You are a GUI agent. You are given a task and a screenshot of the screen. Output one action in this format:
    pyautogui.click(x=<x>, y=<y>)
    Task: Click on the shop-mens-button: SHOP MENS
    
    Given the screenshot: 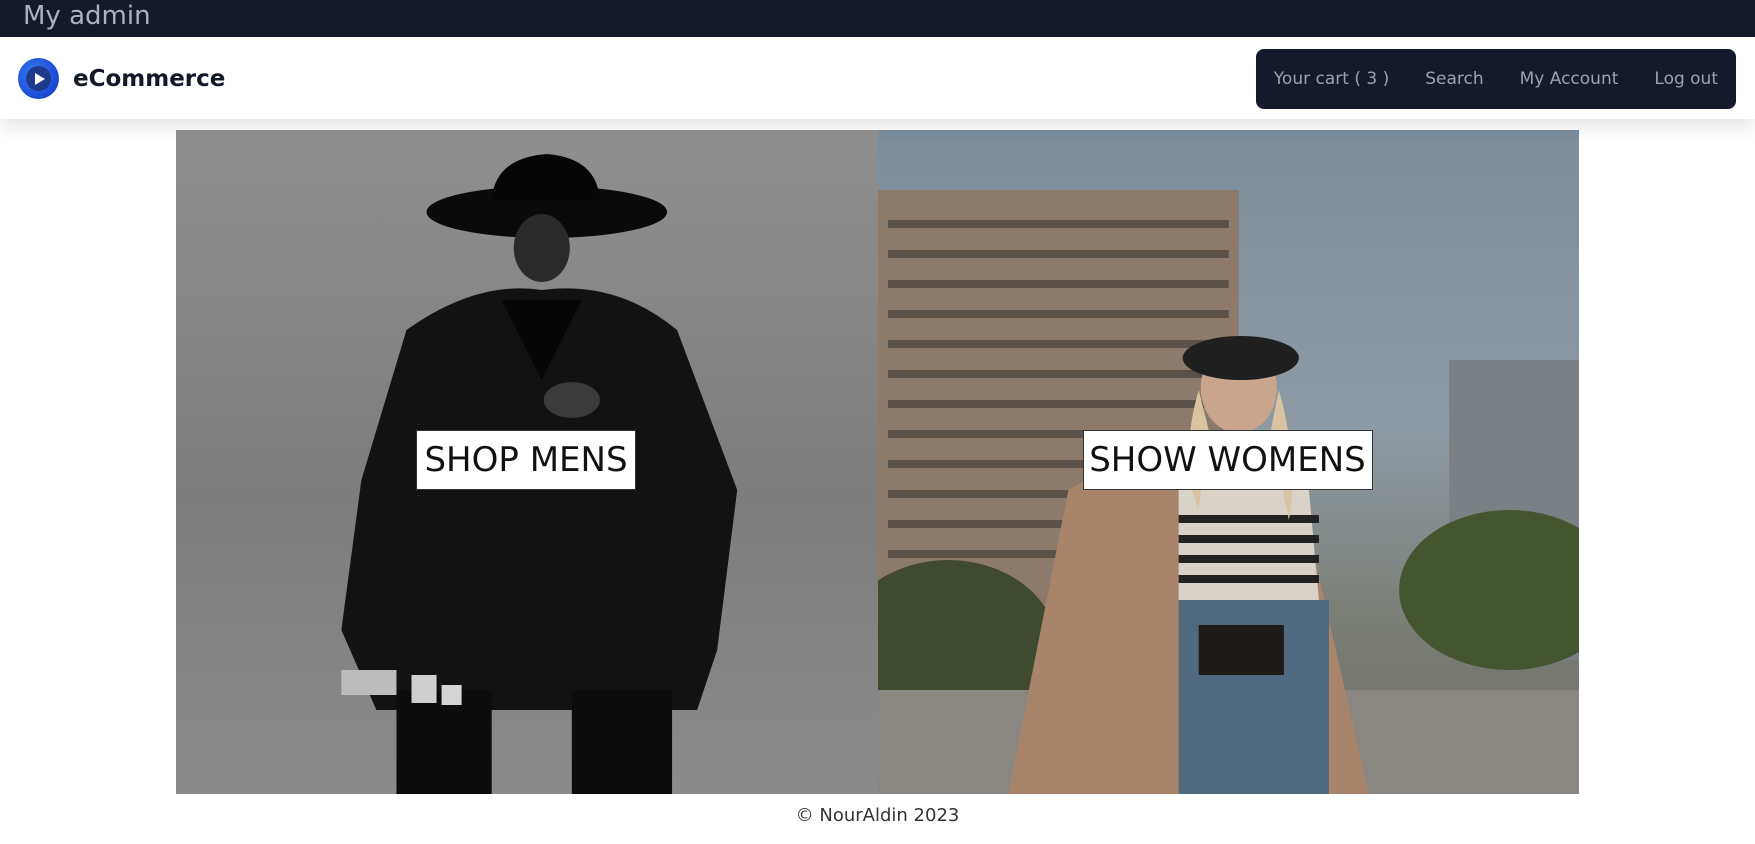 What is the action you would take?
    pyautogui.click(x=526, y=460)
    